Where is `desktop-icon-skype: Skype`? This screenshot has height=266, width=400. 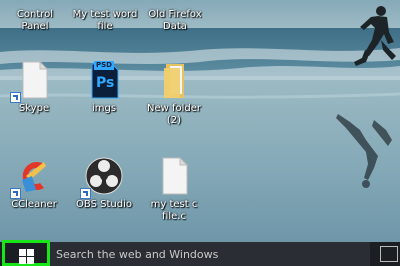 desktop-icon-skype: Skype is located at coordinates (34, 87).